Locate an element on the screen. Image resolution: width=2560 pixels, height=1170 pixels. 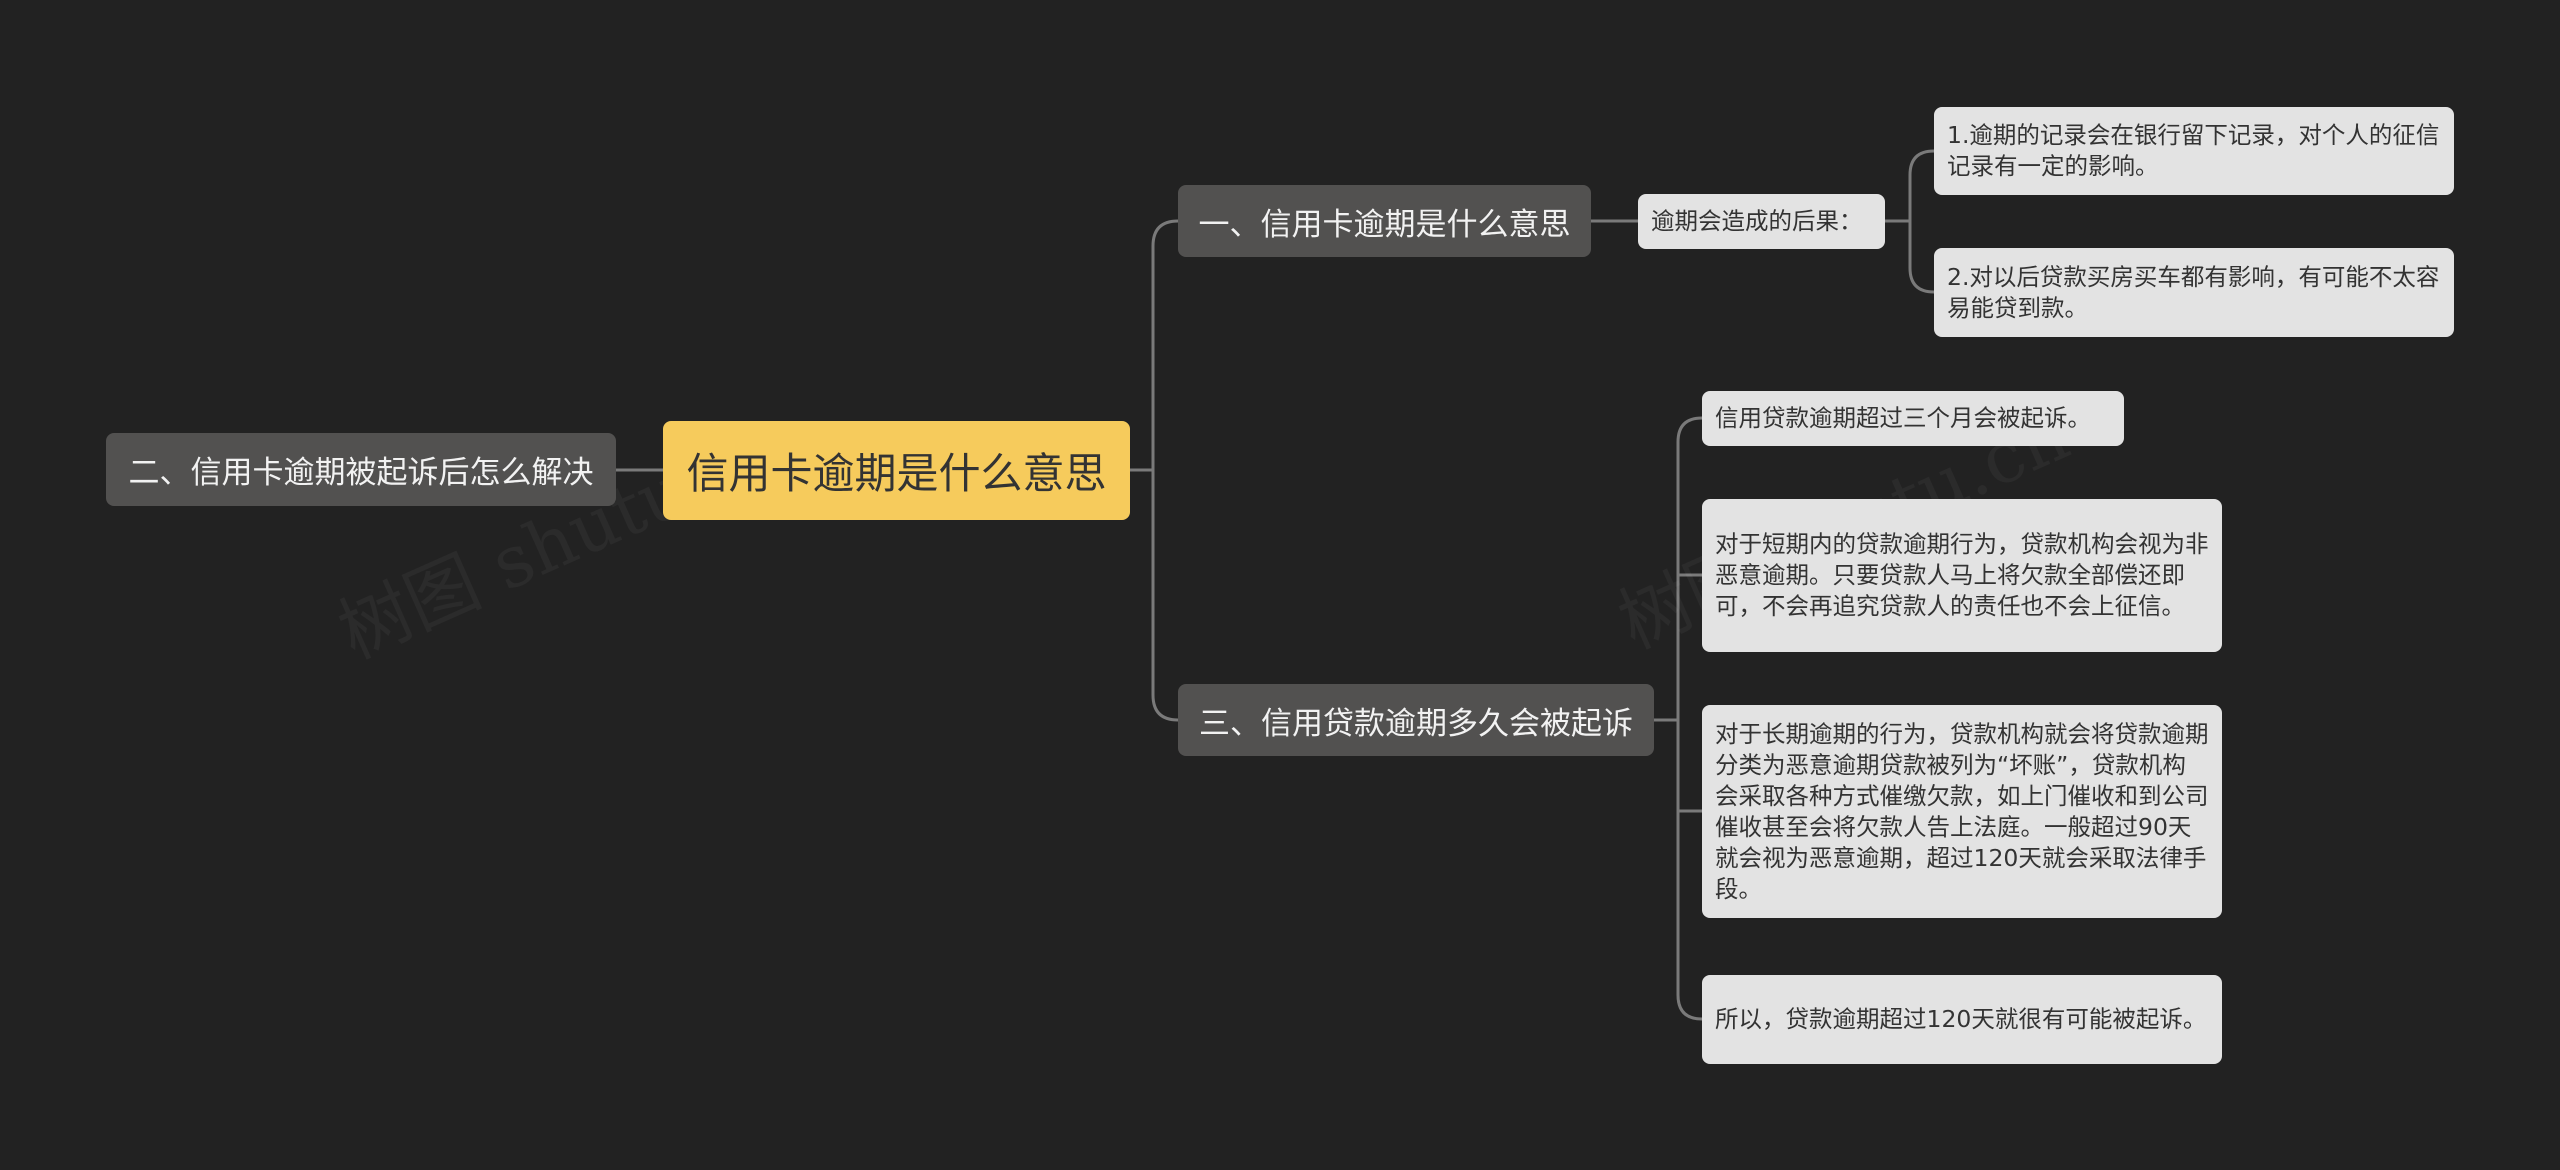
branch-node-3: 三、信用贷款逾期多久会被起诉 is located at coordinates (1416, 720).